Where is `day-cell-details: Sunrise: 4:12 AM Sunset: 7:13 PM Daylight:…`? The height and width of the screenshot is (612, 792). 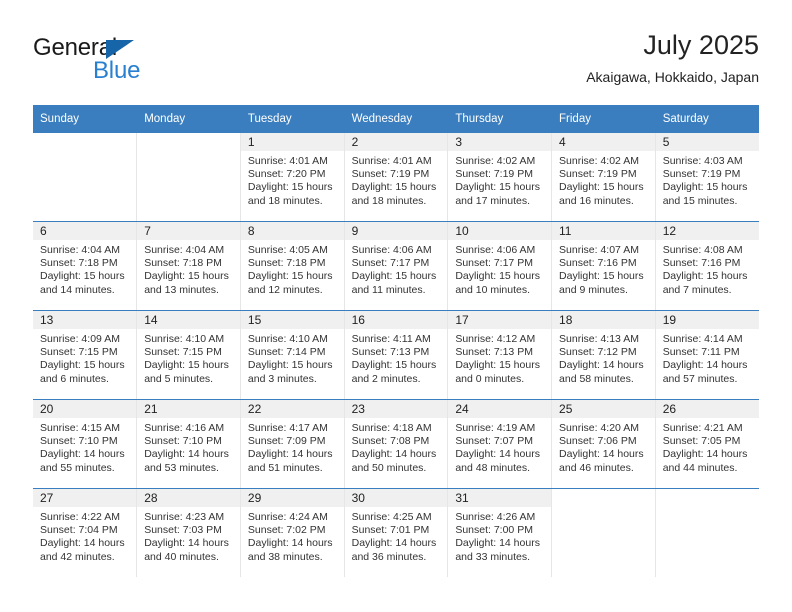
day-cell-details: Sunrise: 4:12 AM Sunset: 7:13 PM Daylight:… is located at coordinates (499, 357).